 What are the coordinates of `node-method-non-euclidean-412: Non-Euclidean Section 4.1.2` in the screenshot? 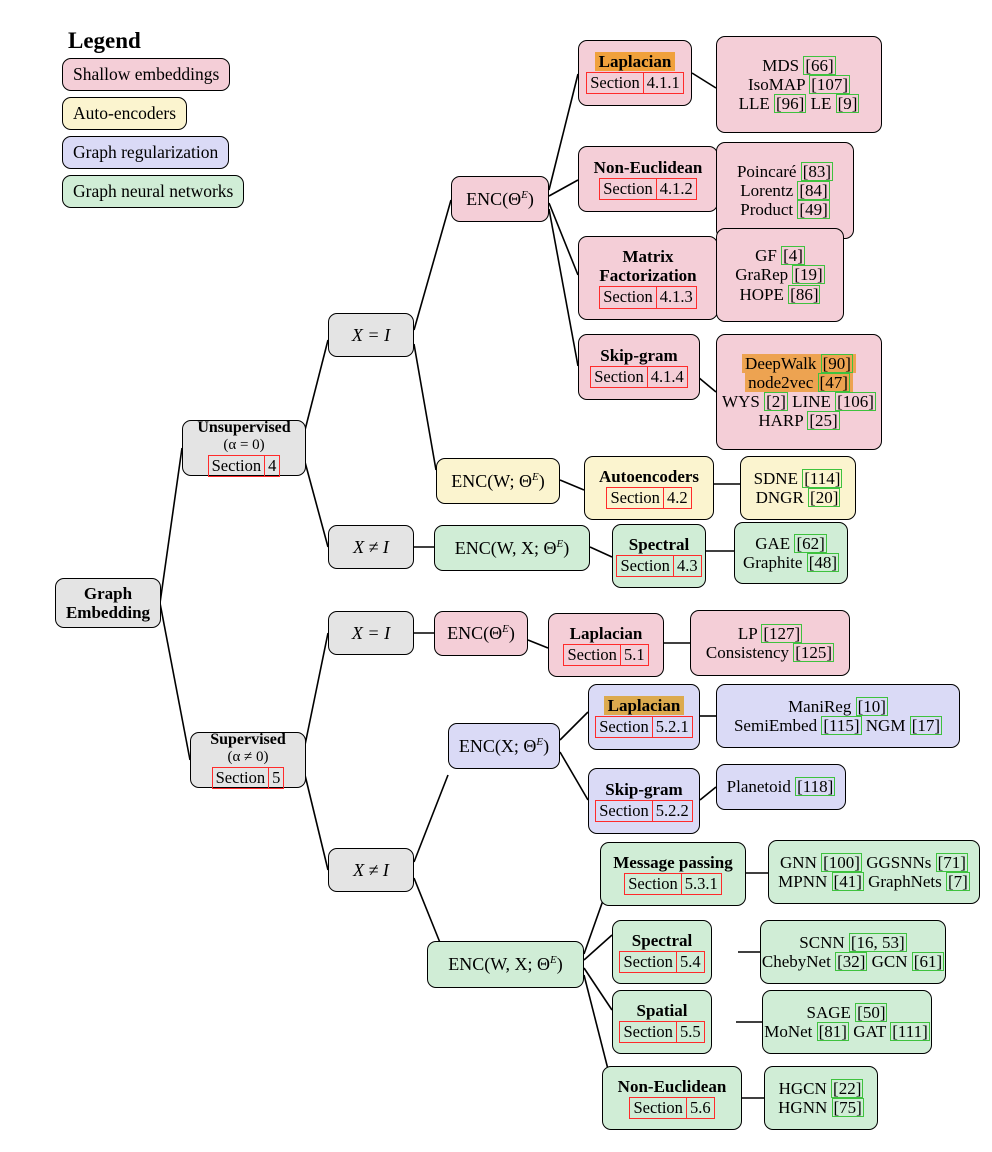 It's located at (648, 179).